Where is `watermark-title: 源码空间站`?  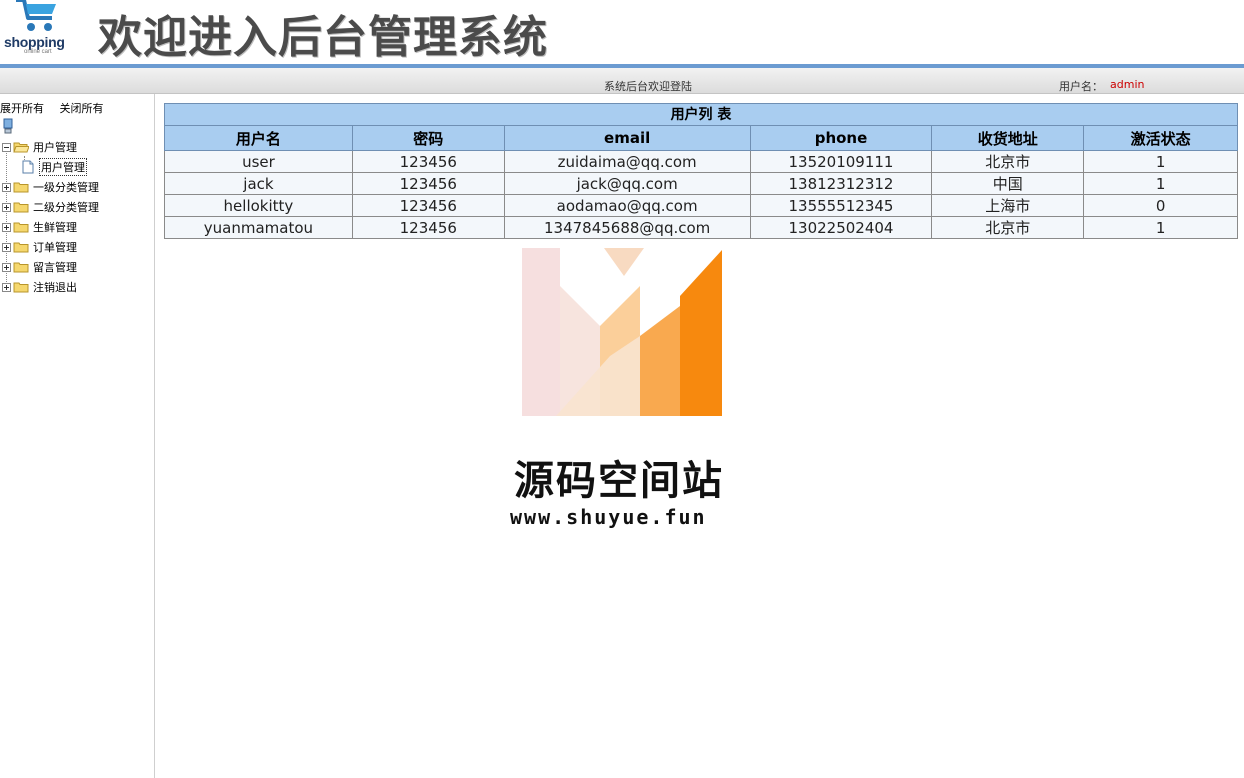 watermark-title: 源码空间站 is located at coordinates (619, 481).